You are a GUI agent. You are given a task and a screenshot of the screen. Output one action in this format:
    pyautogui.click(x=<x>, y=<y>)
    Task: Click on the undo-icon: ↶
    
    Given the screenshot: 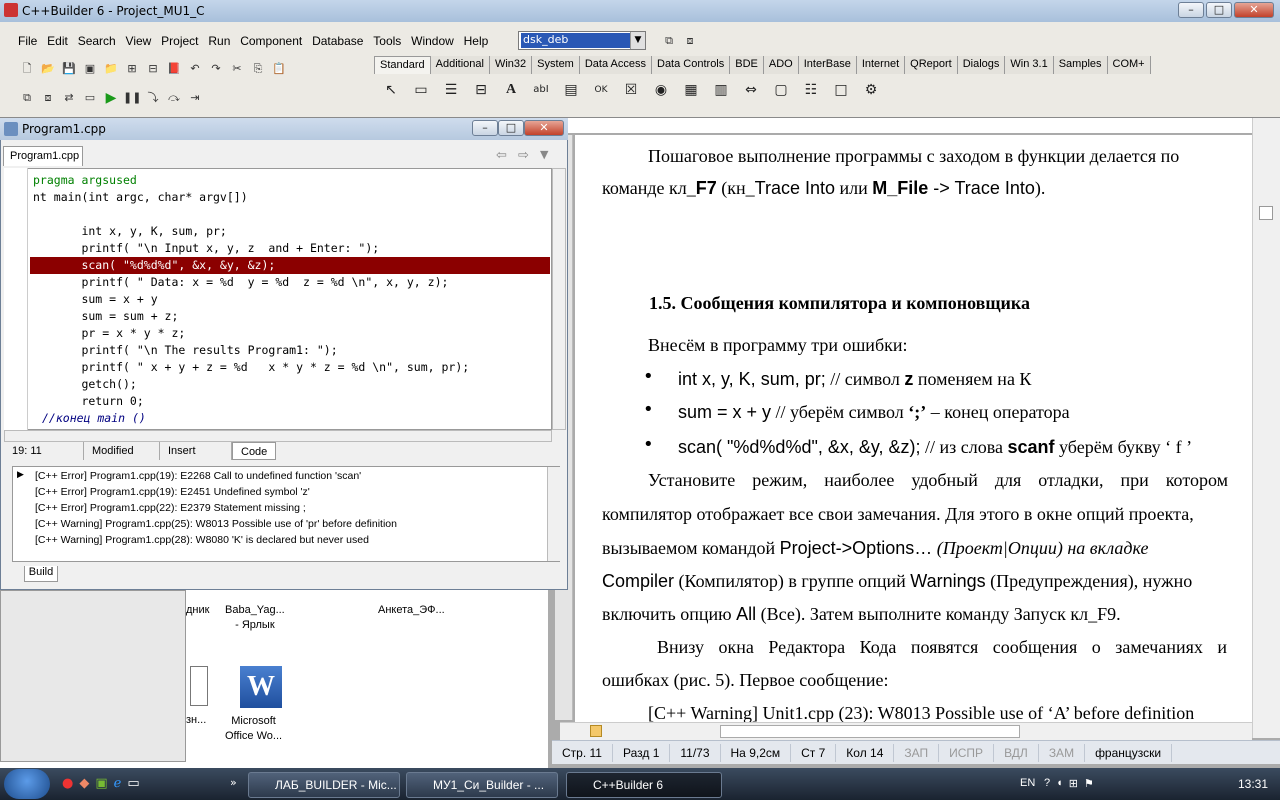 What is the action you would take?
    pyautogui.click(x=195, y=69)
    